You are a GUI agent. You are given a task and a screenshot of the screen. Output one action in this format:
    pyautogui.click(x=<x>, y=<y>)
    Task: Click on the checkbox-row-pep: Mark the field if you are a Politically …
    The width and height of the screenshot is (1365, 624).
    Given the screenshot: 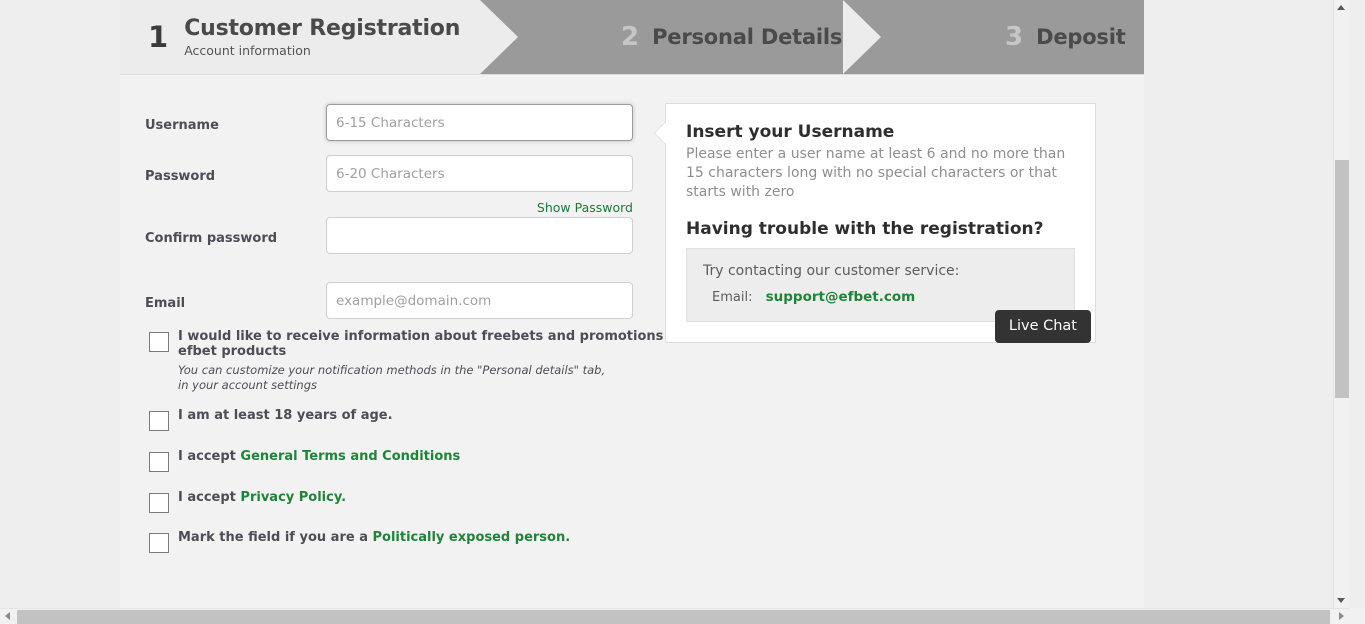 What is the action you would take?
    pyautogui.click(x=425, y=542)
    